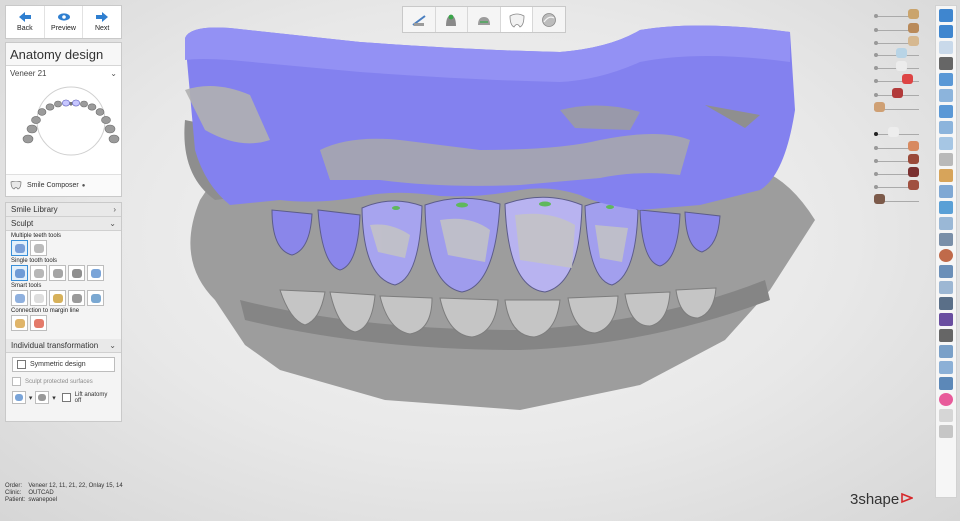 This screenshot has width=960, height=521. I want to click on clinic-value: OUTCAD, so click(41, 493).